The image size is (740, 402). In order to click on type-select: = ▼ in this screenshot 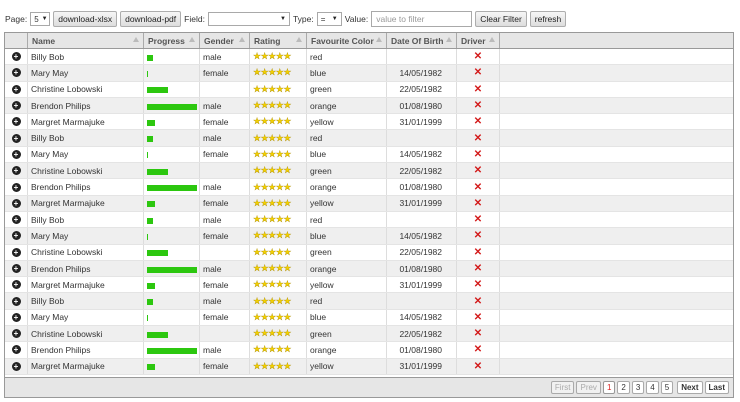, I will do `click(329, 19)`.